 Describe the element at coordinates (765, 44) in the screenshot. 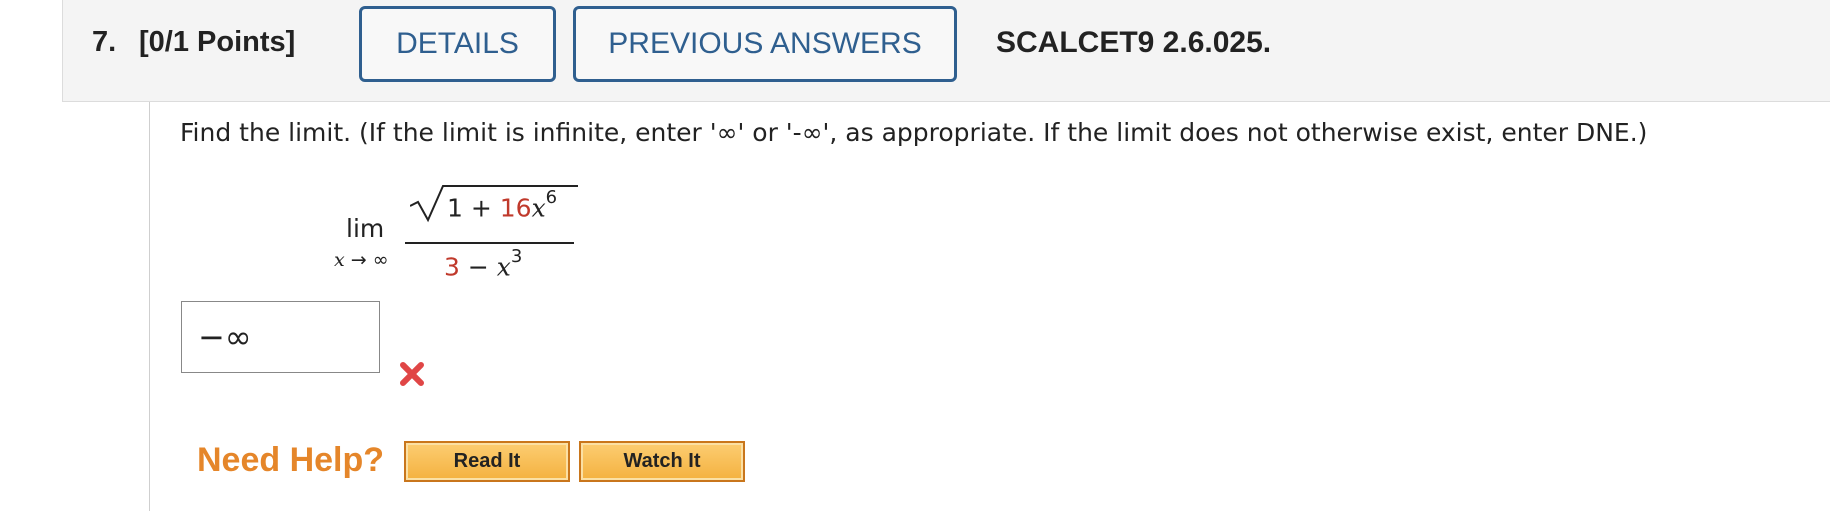

I see `previous-answers-button: PREVIOUS ANSWERS` at that location.